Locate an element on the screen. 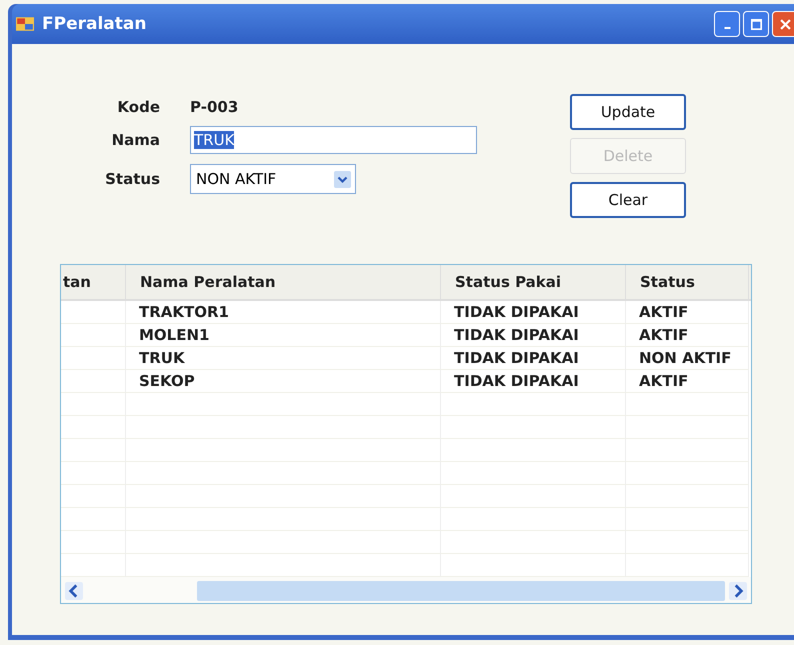 This screenshot has width=794, height=645. scroll-left-icon is located at coordinates (74, 591).